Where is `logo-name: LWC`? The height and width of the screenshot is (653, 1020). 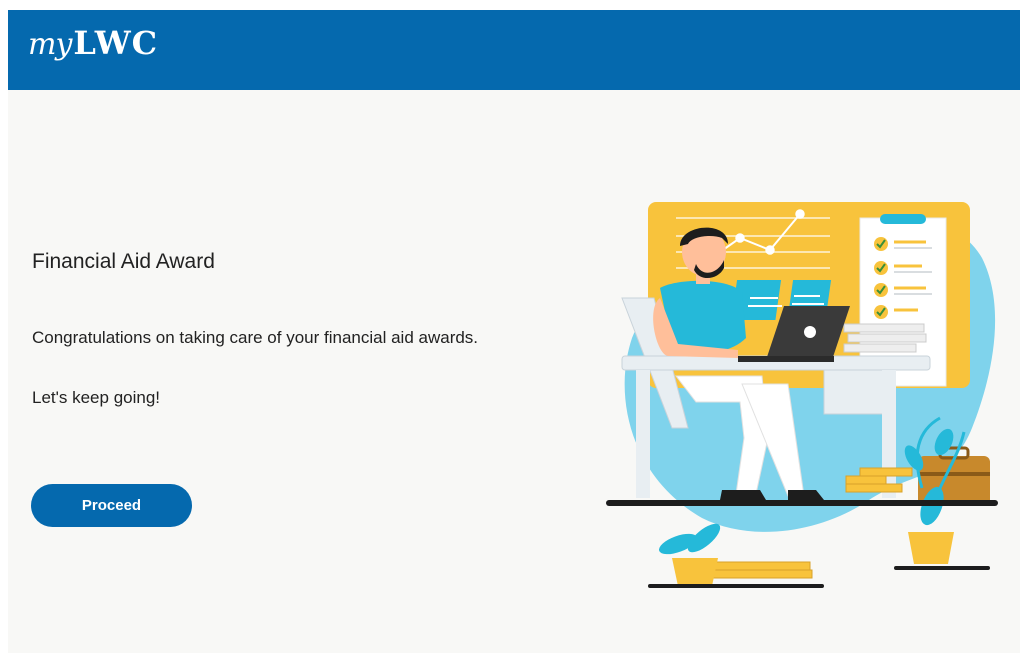
logo-name: LWC is located at coordinates (116, 43).